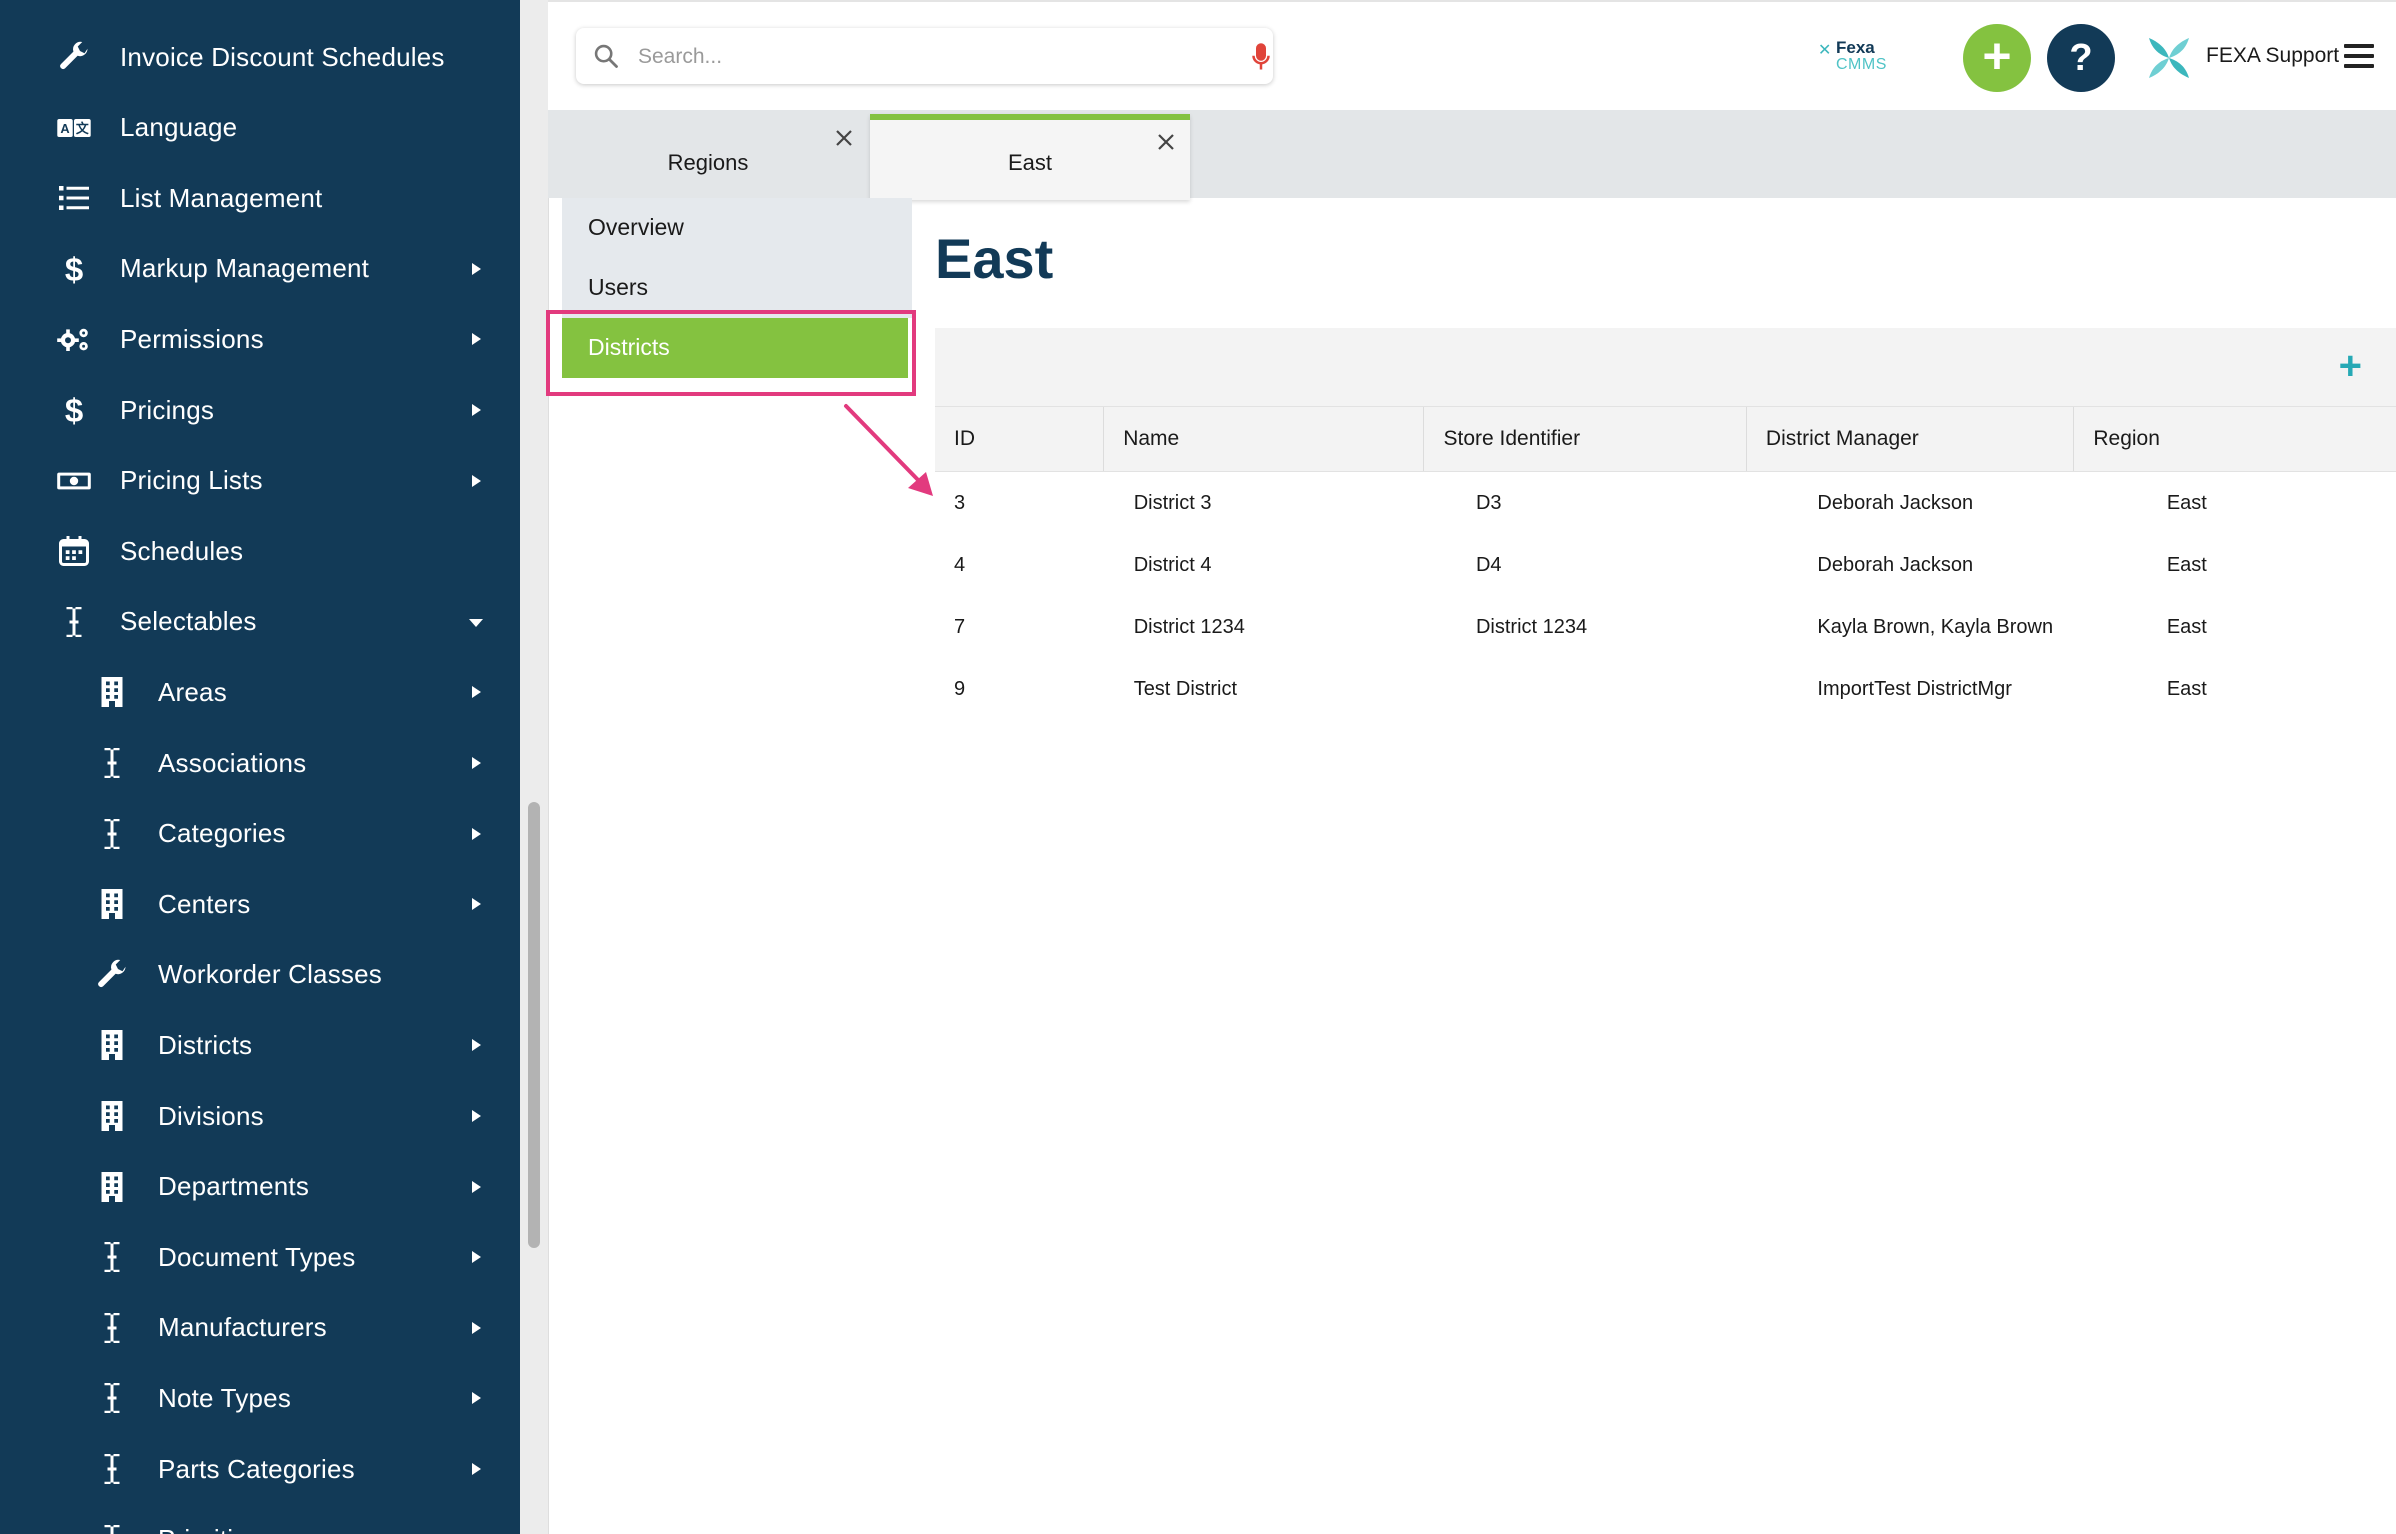 This screenshot has width=2396, height=1534. I want to click on cell-text: District 4, so click(1172, 564).